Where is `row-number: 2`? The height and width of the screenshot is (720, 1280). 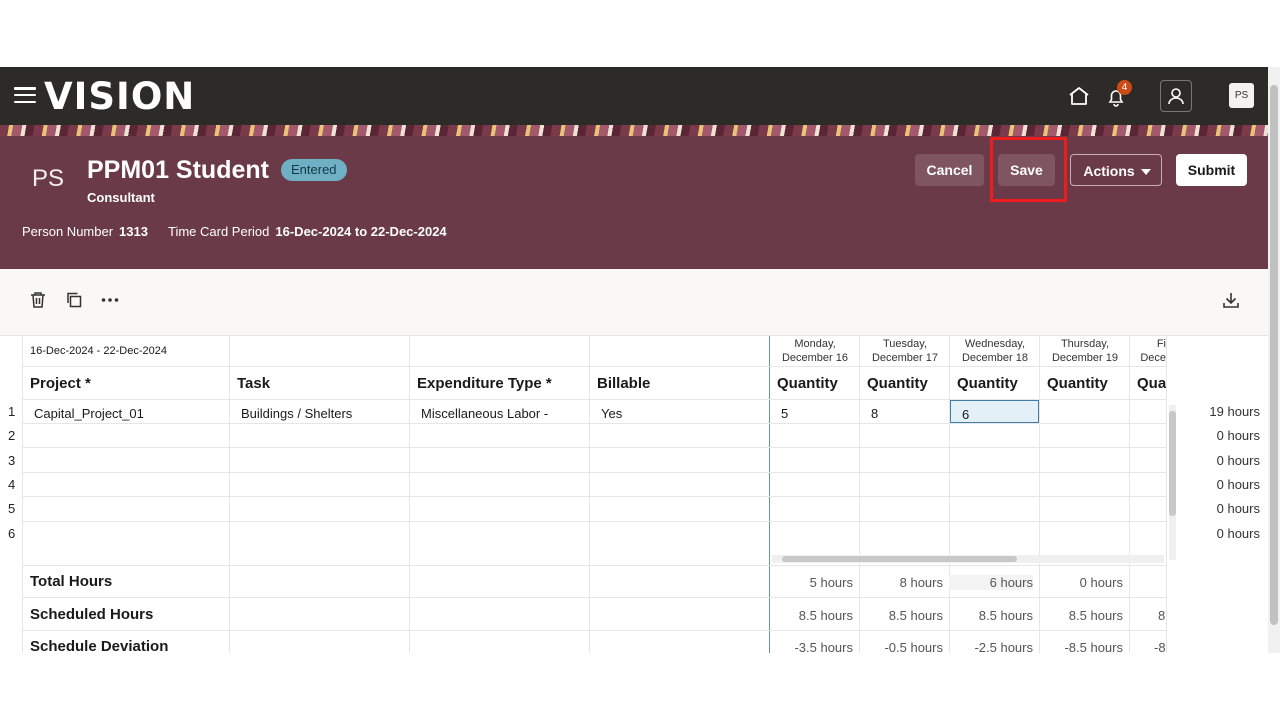
row-number: 2 is located at coordinates (12, 435).